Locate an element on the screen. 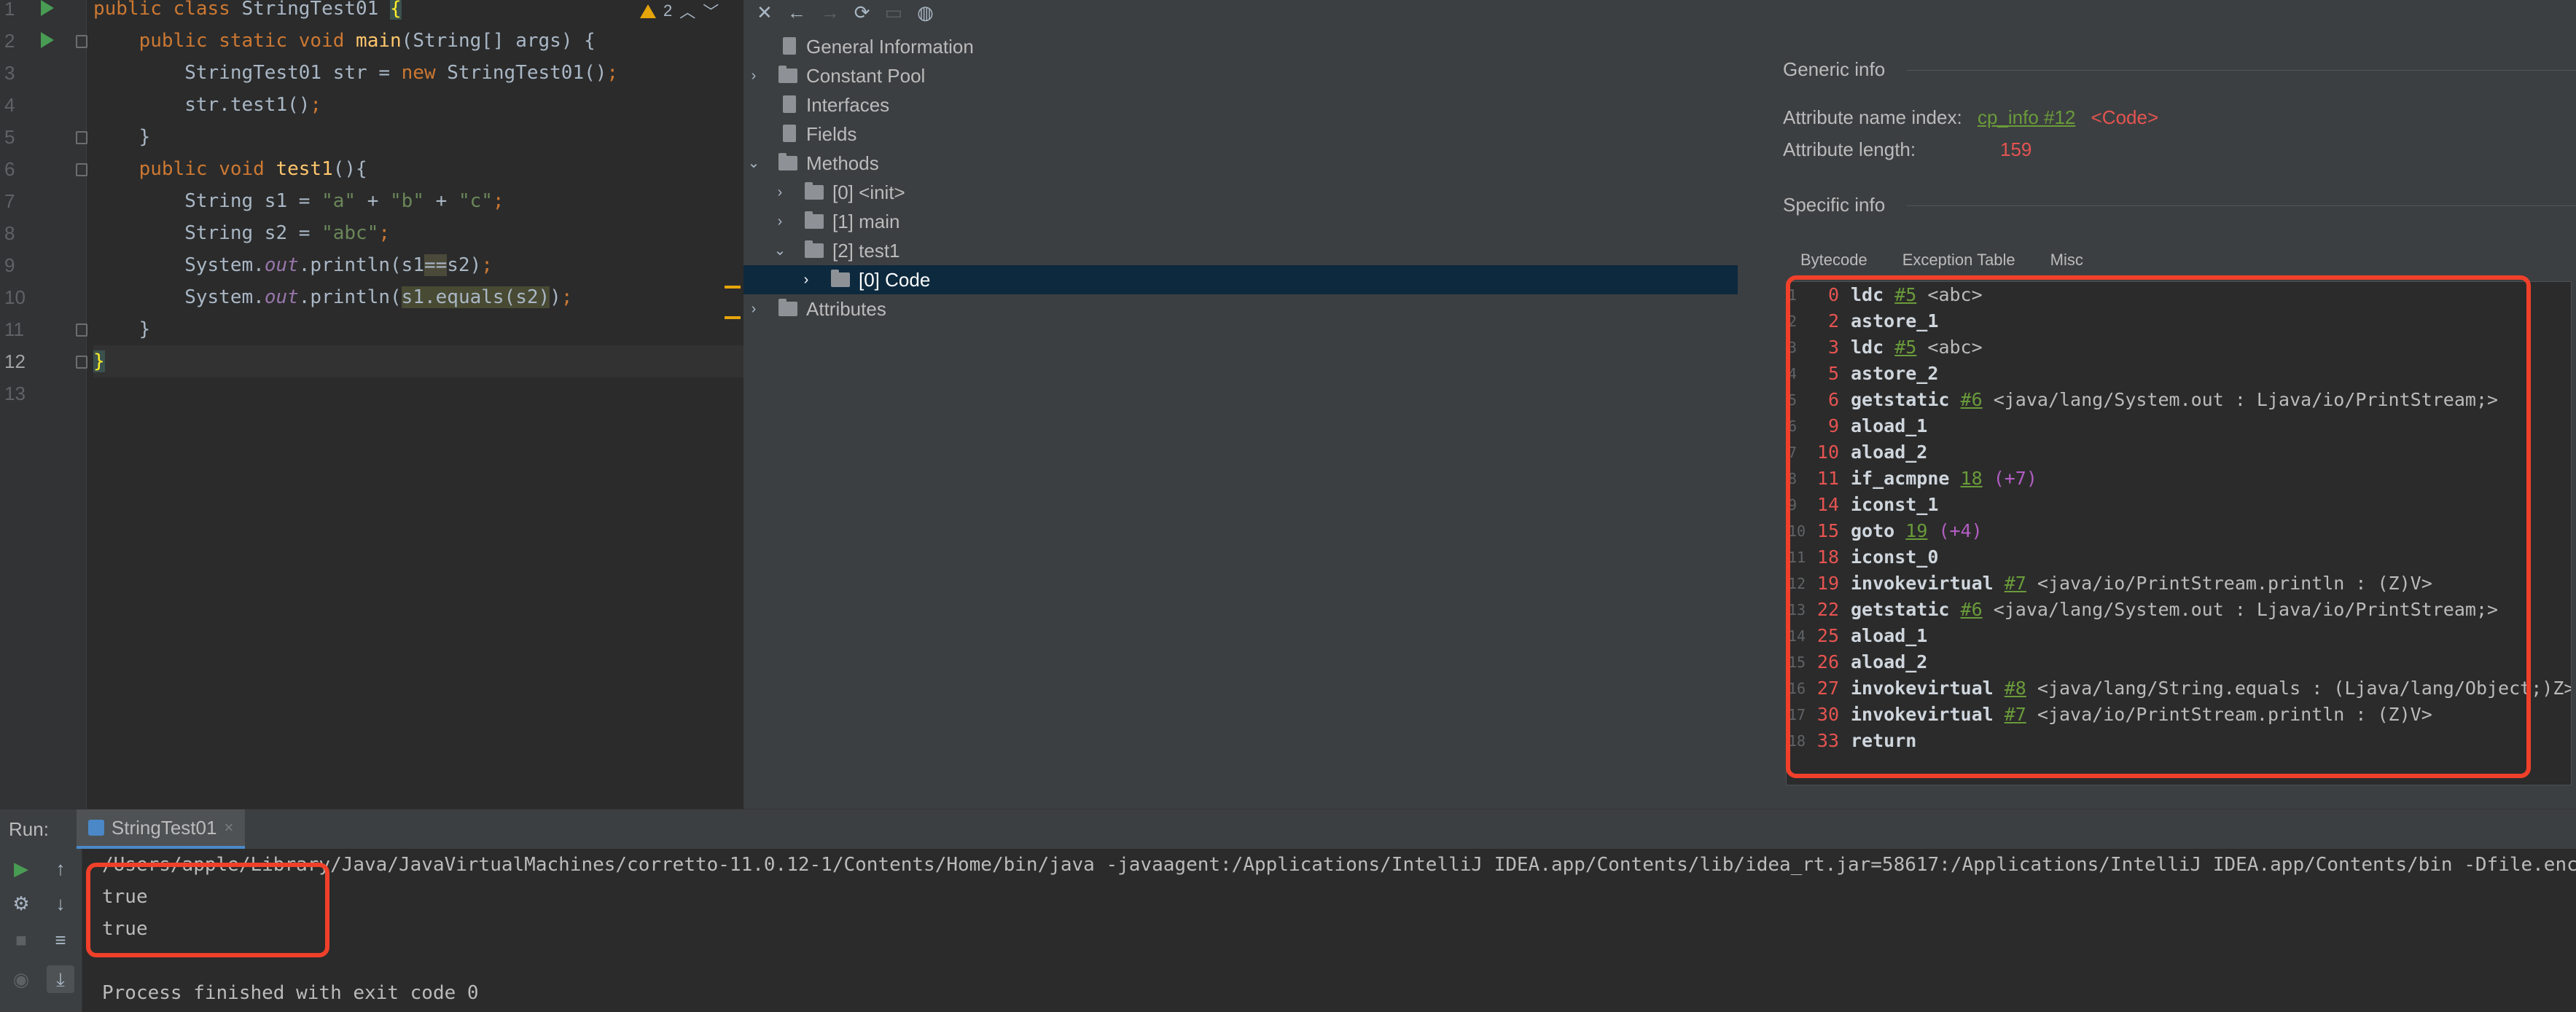 Image resolution: width=2576 pixels, height=1012 pixels. run-tab-label: StringTest01 is located at coordinates (164, 827).